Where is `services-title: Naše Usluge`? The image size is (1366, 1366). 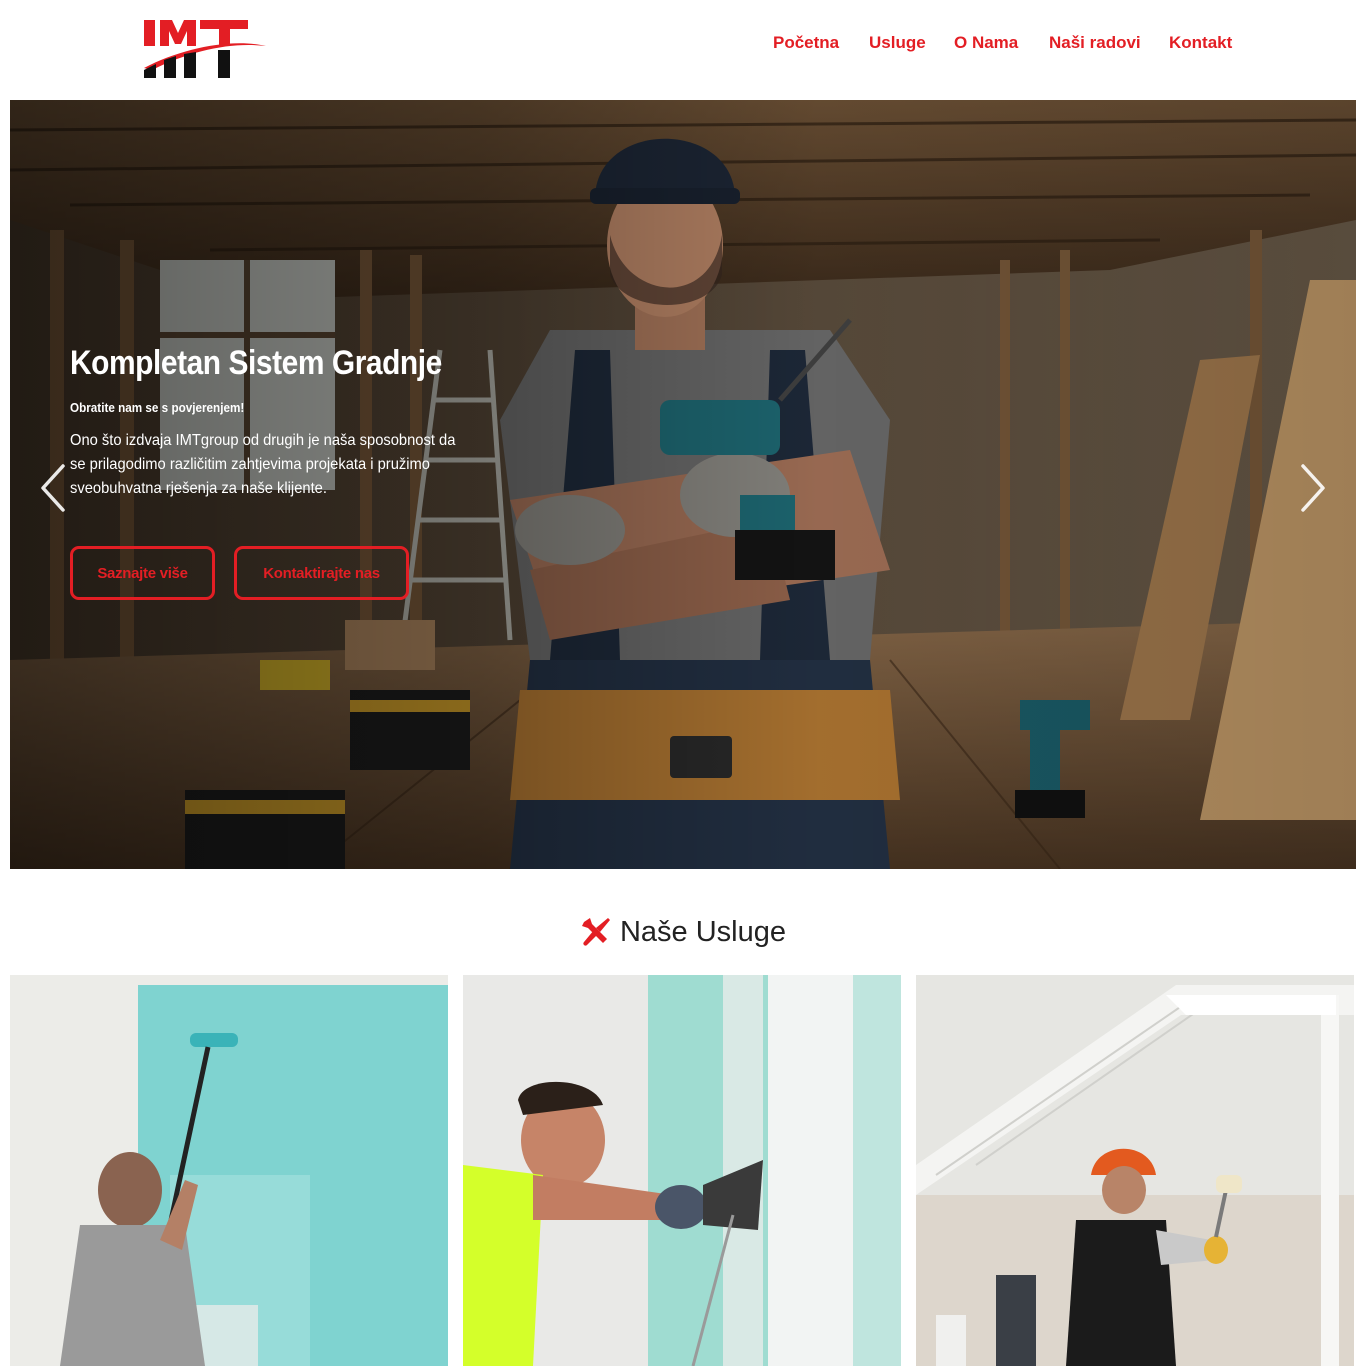
services-title: Naše Usluge is located at coordinates (703, 931).